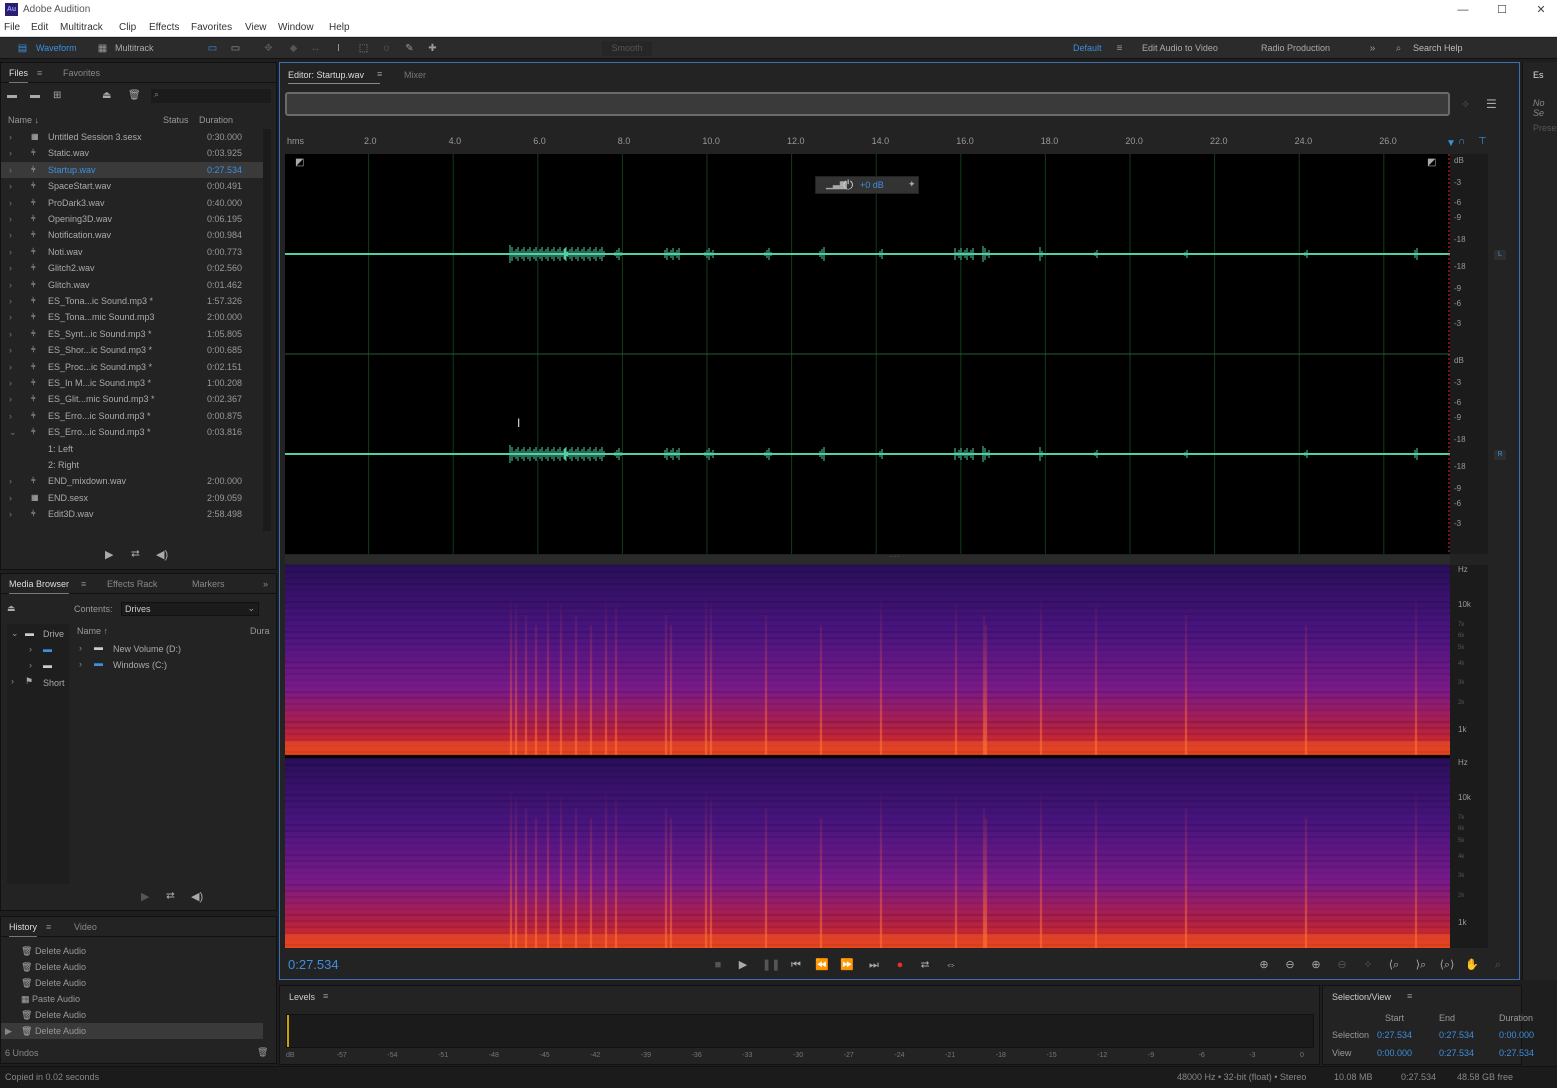 The image size is (1557, 1088). What do you see at coordinates (1516, 1035) in the screenshot?
I see `selection-duration: 0:00.000` at bounding box center [1516, 1035].